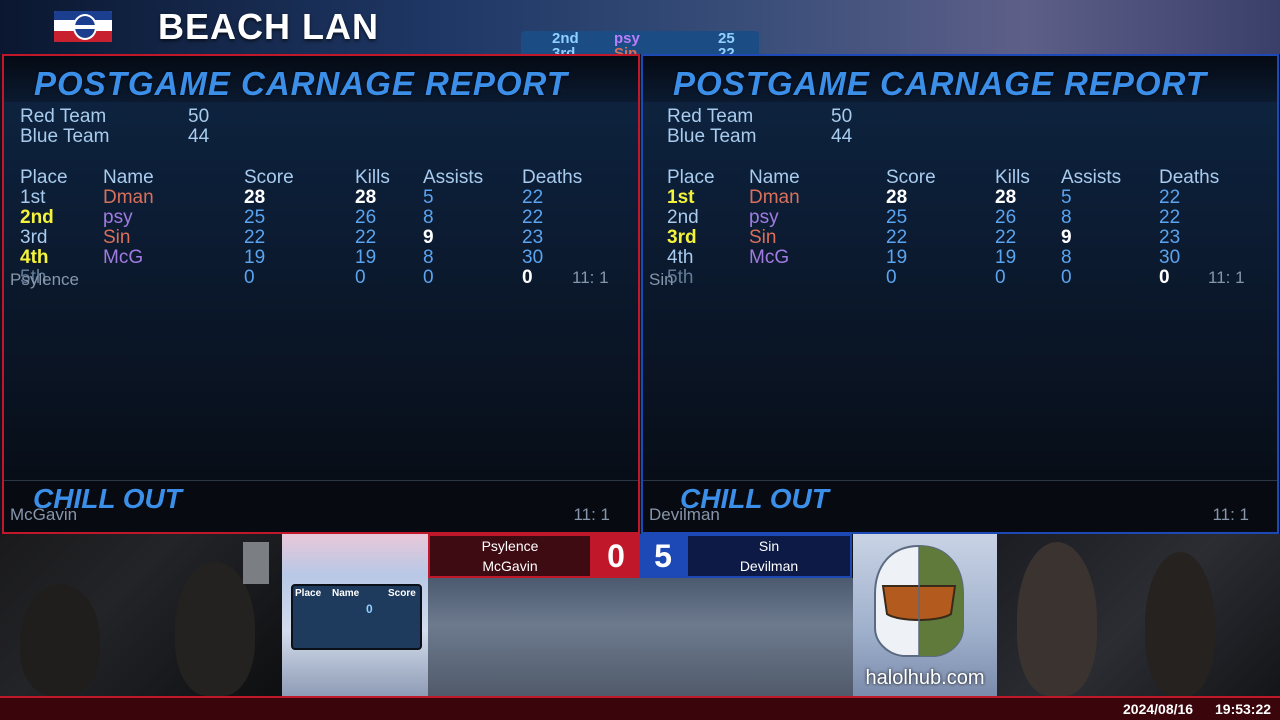 Image resolution: width=1280 pixels, height=720 pixels. I want to click on row-name: McG, so click(123, 257).